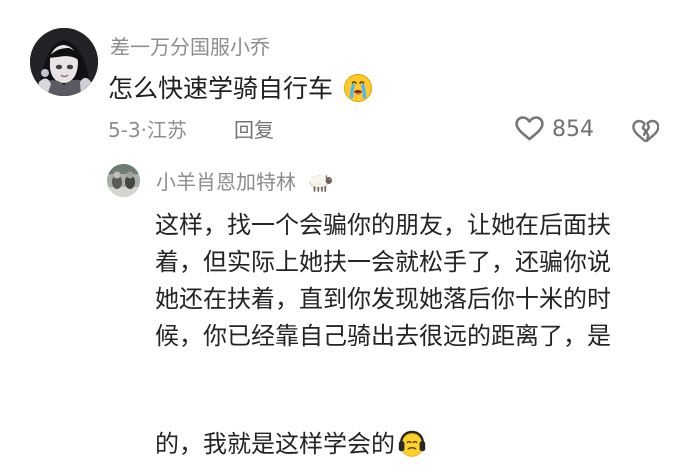 This screenshot has height=470, width=690. I want to click on like-button: 854, so click(554, 130).